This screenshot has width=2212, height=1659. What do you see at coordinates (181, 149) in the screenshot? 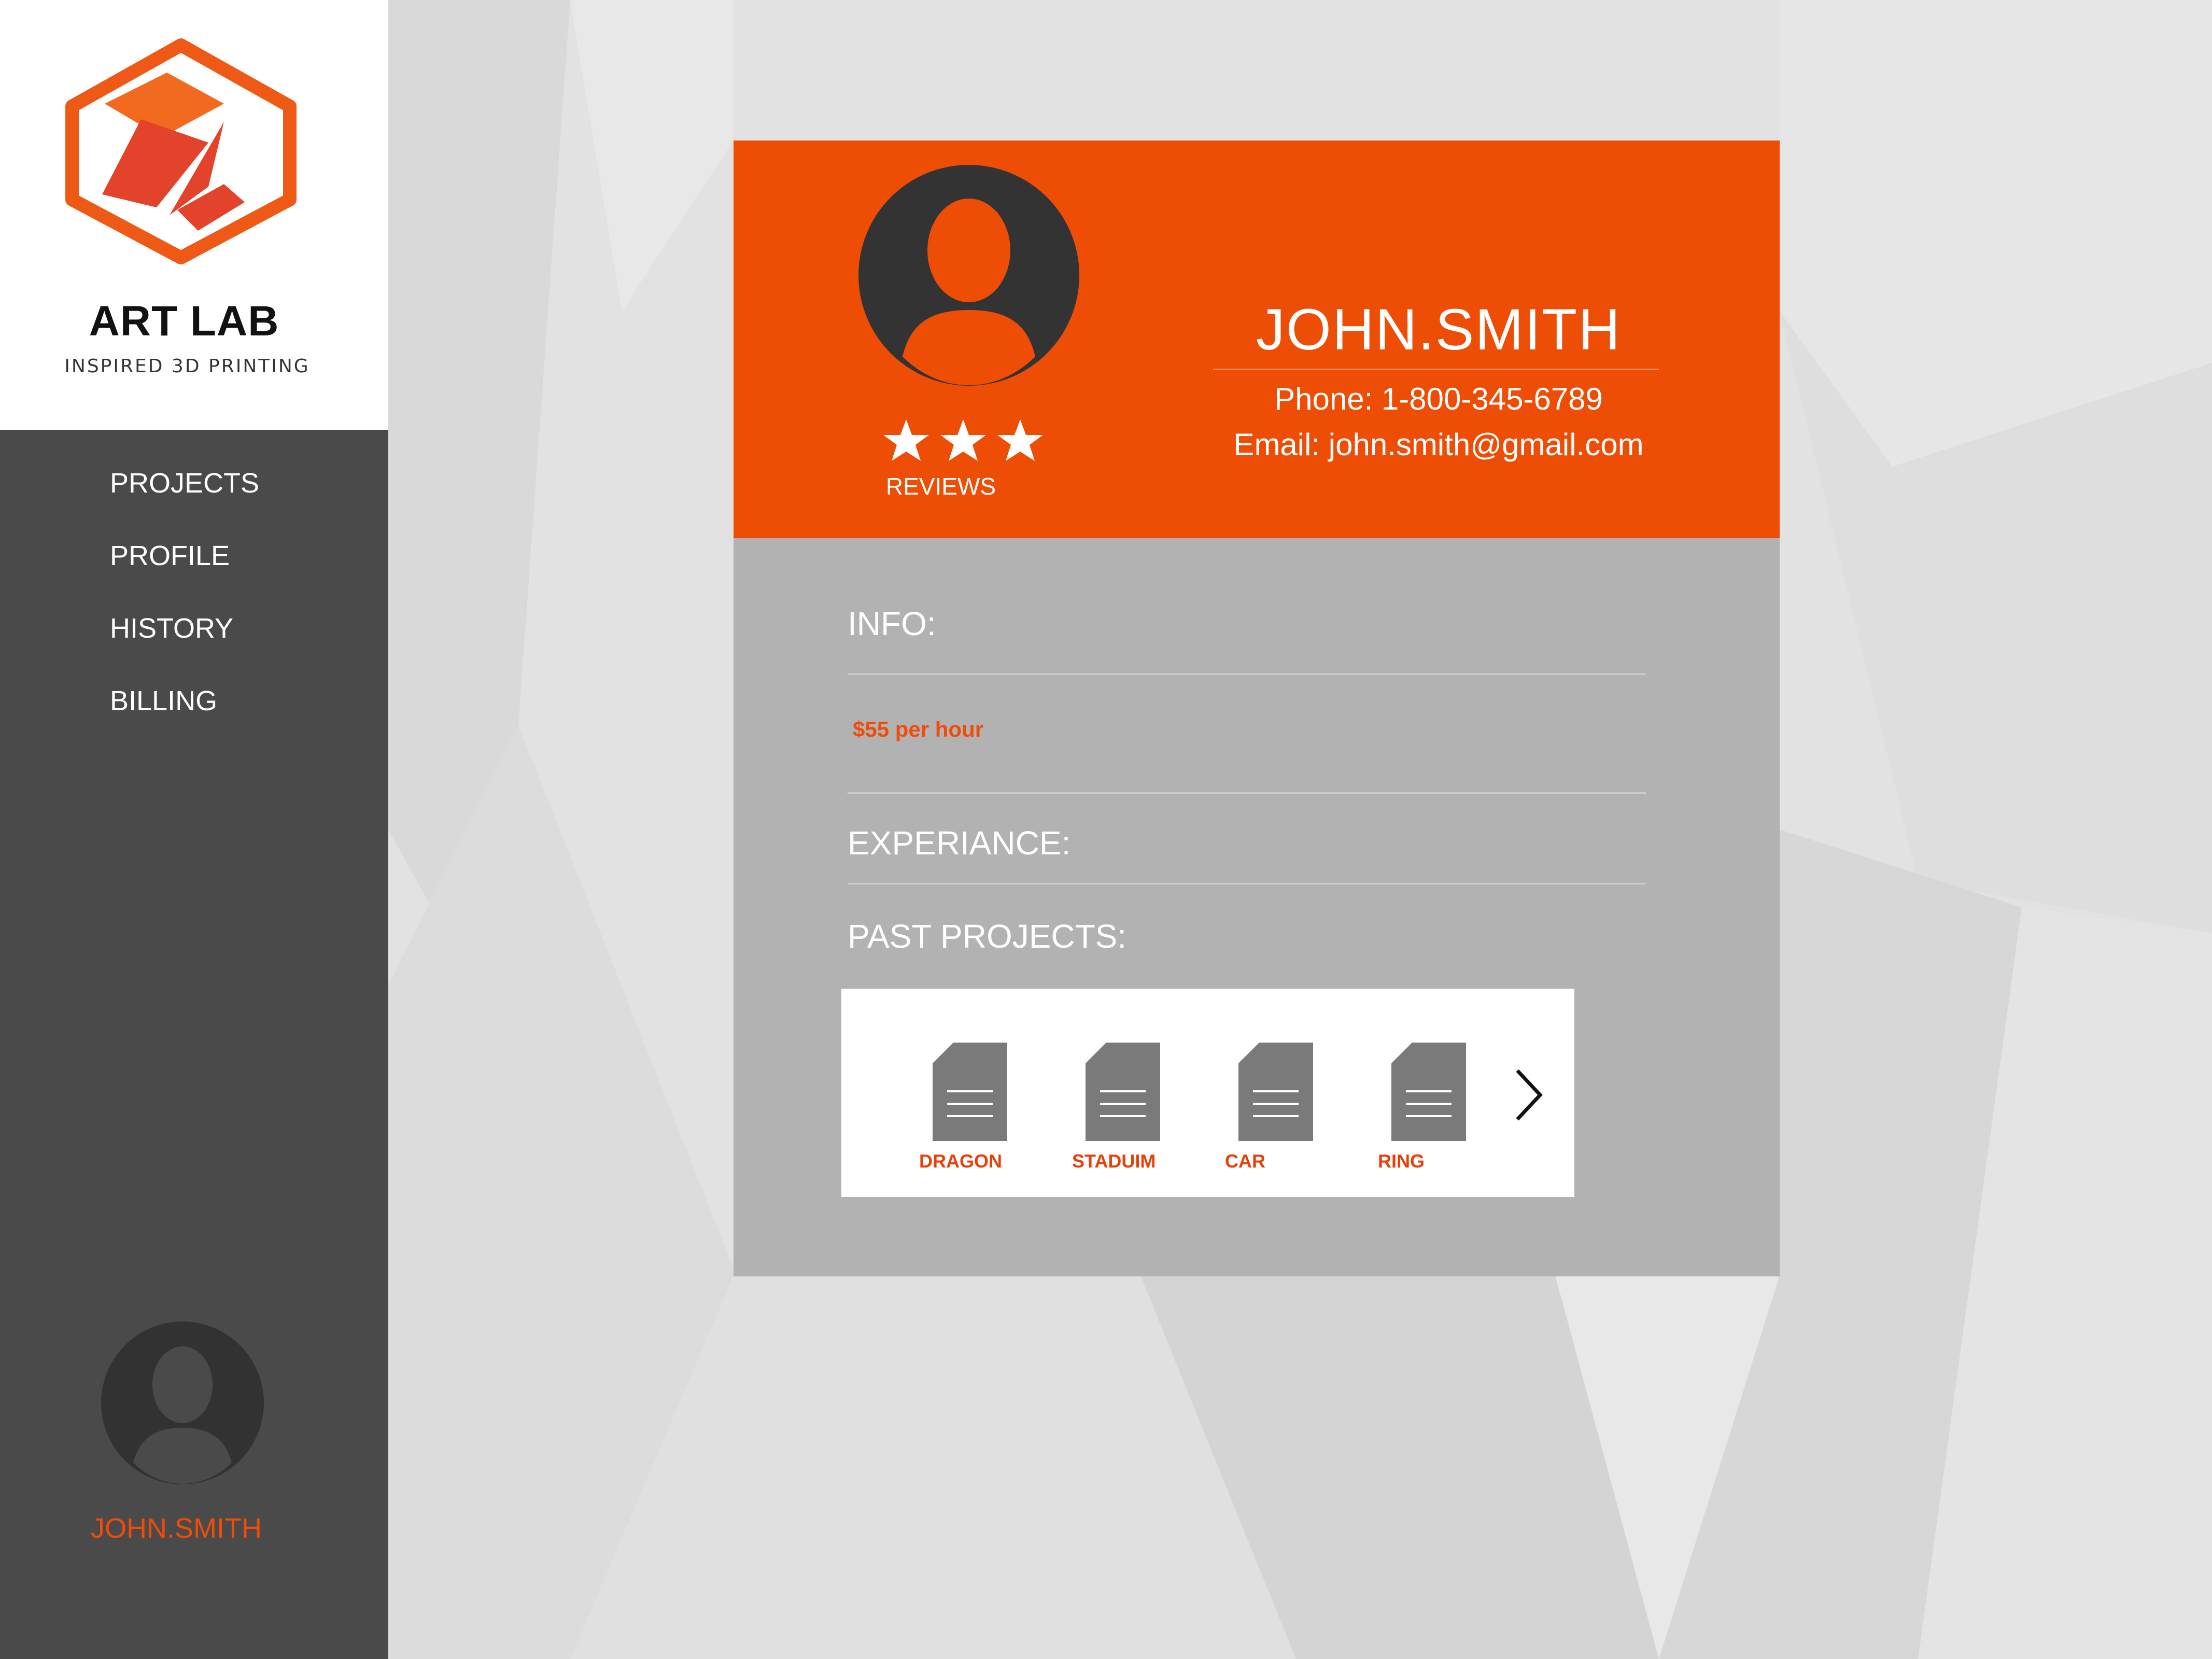
I see `art-lab-logo-icon` at bounding box center [181, 149].